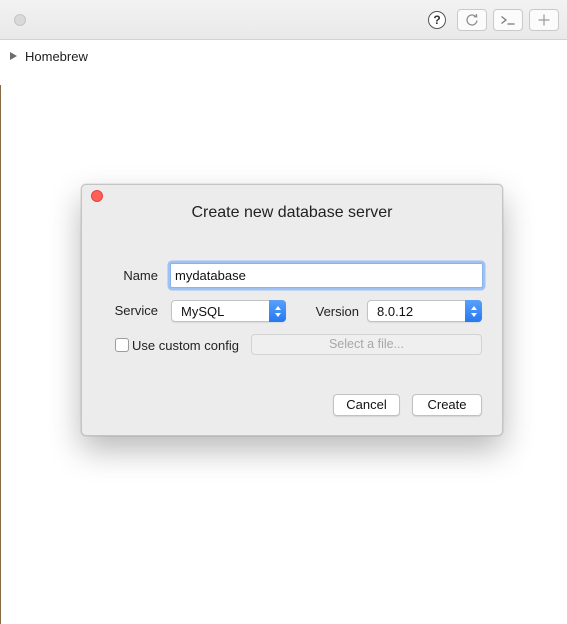 The image size is (567, 624). I want to click on version-select: 8.0.12, so click(424, 311).